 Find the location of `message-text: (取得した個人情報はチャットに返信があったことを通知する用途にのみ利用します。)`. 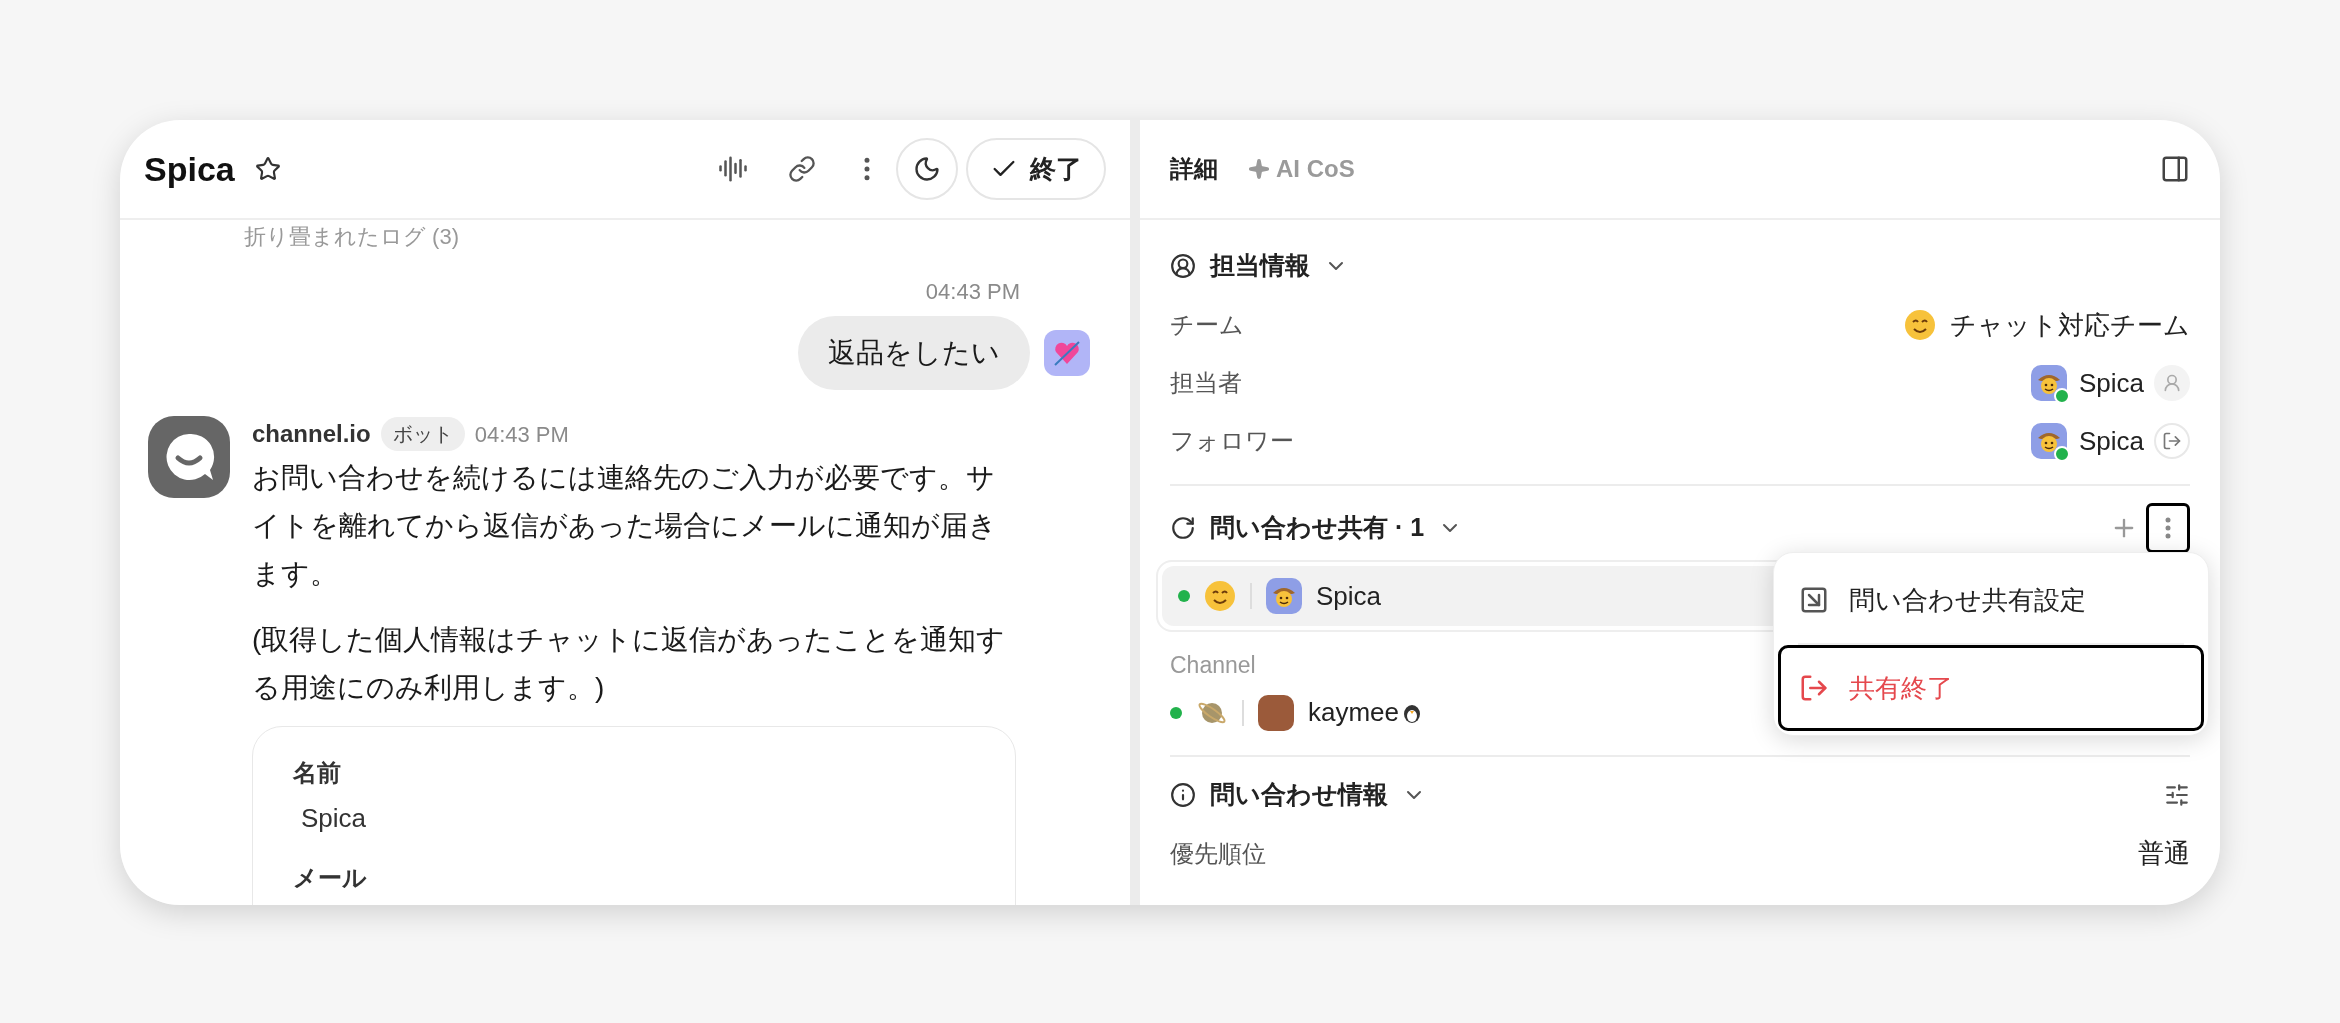

message-text: (取得した個人情報はチャットに返信があったことを通知する用途にのみ利用します。) is located at coordinates (629, 664).